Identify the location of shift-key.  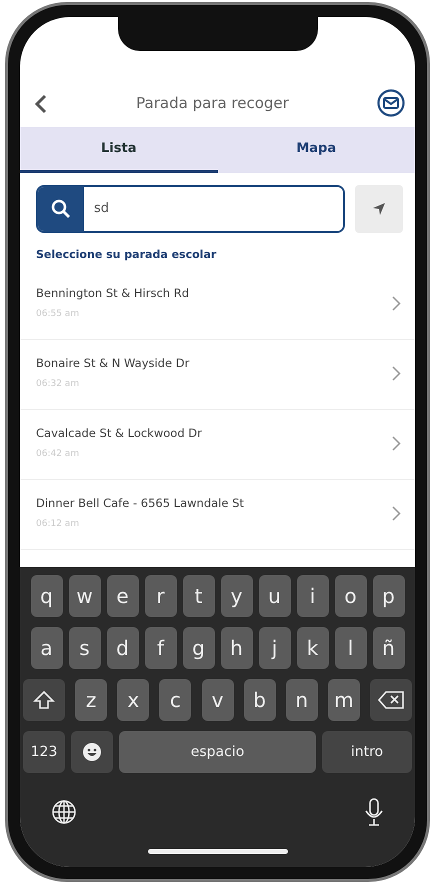
(44, 700).